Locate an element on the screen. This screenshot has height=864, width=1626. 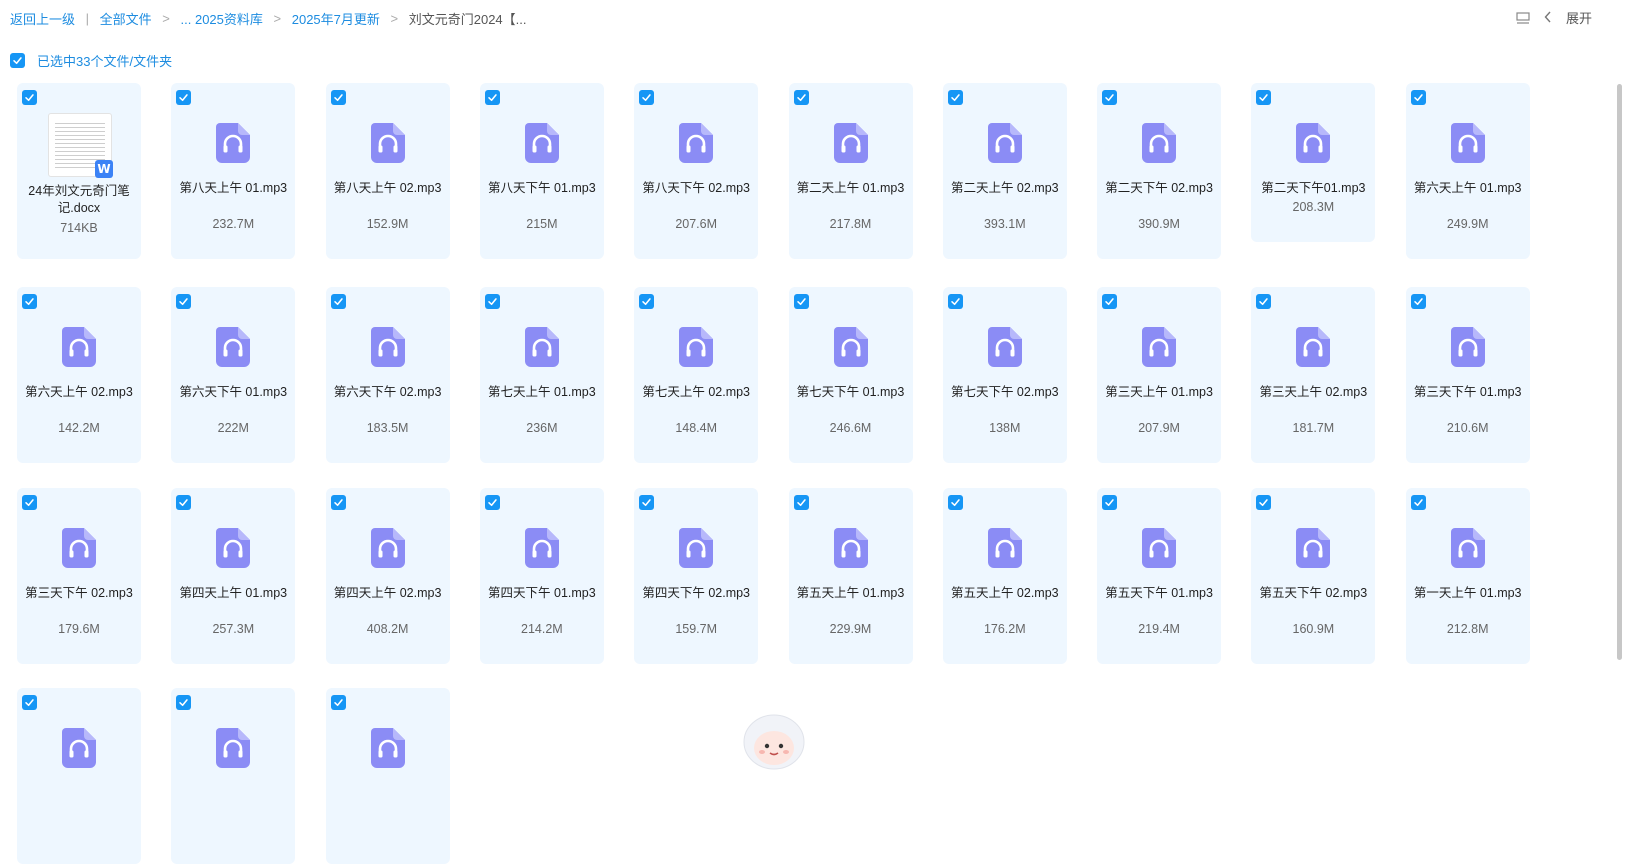
chevron-left-icon is located at coordinates (1548, 18).